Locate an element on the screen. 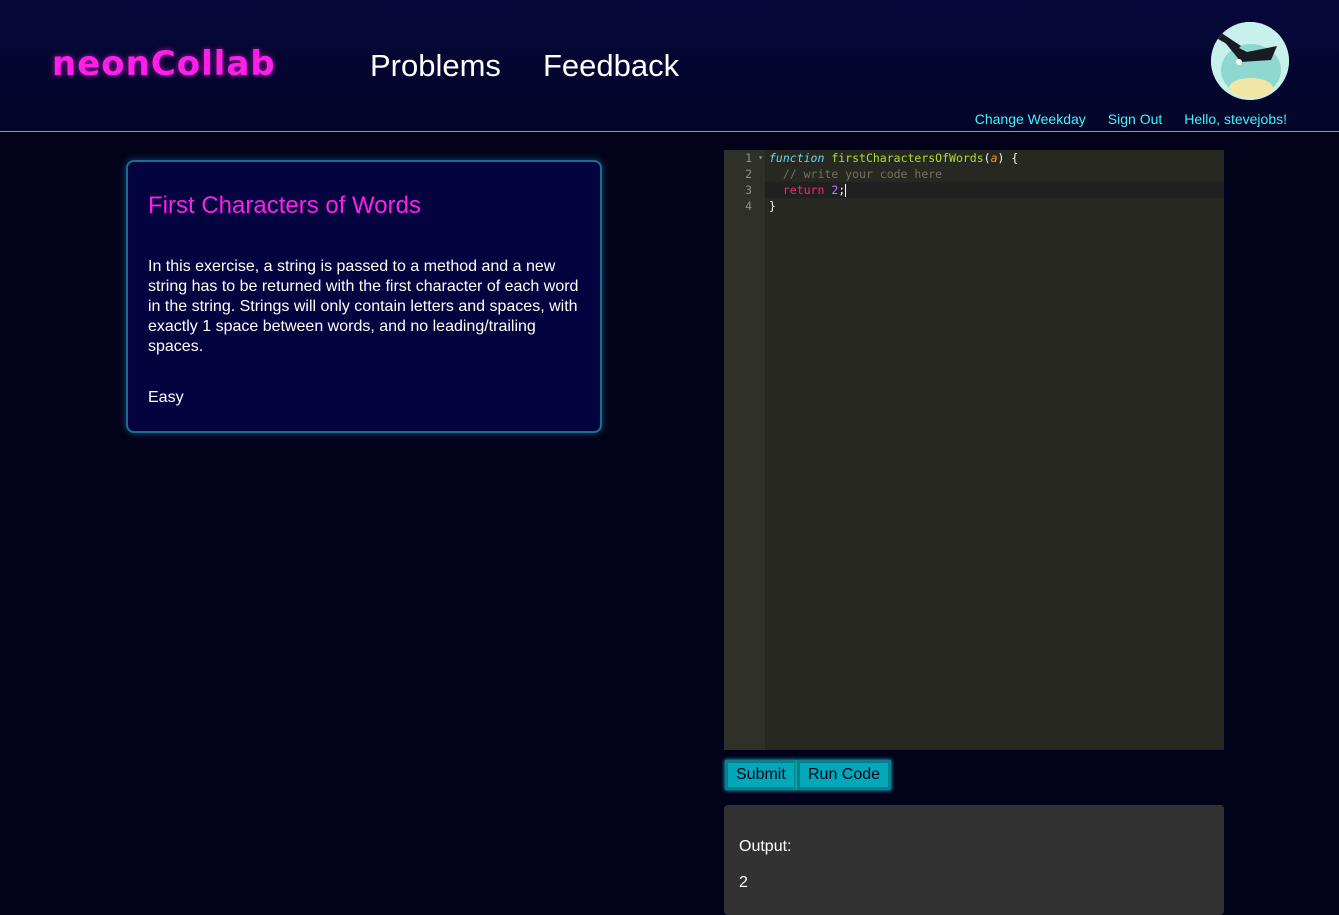 The width and height of the screenshot is (1339, 915). code-line-1: function firstCharactersOfWords(a) { is located at coordinates (994, 158).